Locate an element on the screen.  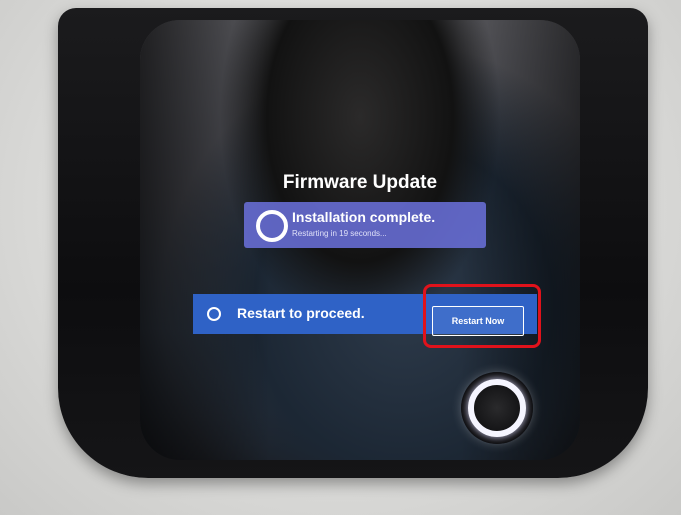
restart-banner-text: Restart to proceed. is located at coordinates (301, 313).